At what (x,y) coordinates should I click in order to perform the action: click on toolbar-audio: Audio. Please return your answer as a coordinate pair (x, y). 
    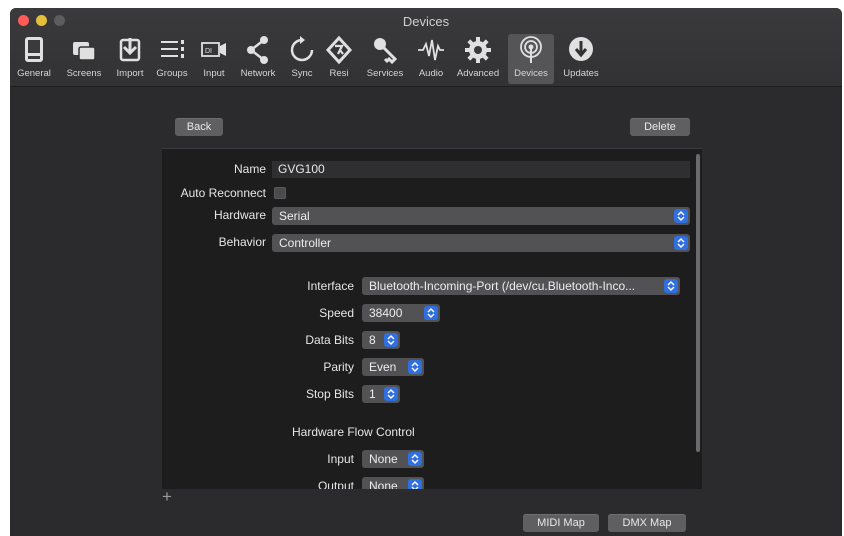
    Looking at the image, I should click on (431, 59).